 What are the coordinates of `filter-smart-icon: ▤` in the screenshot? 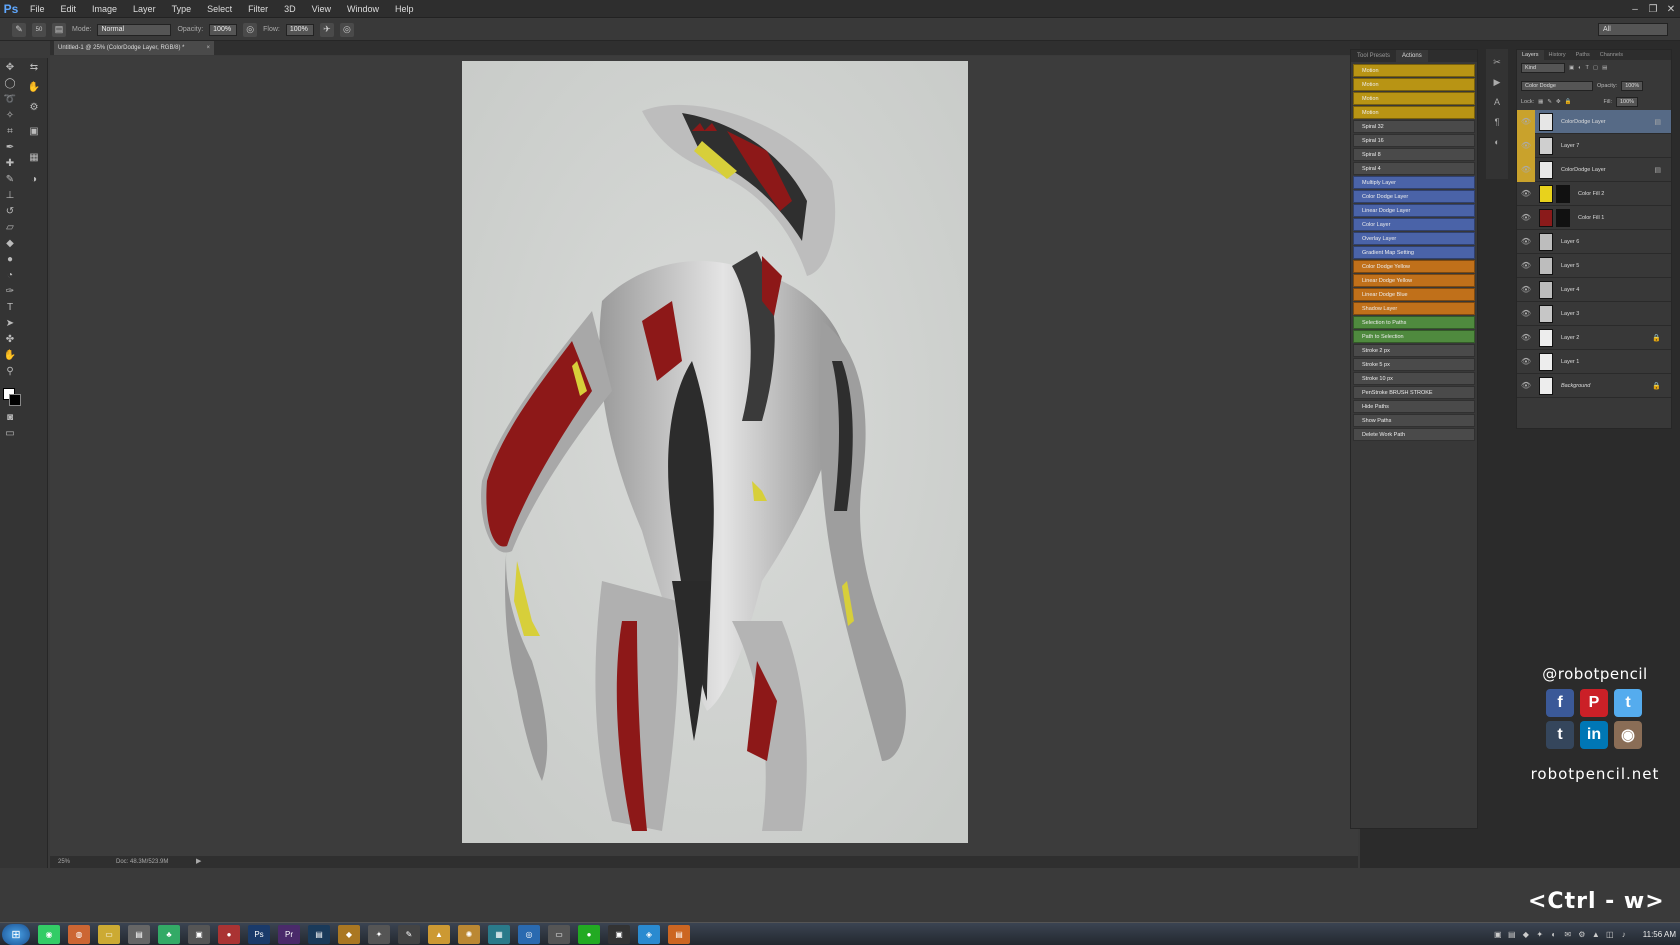 It's located at (1604, 68).